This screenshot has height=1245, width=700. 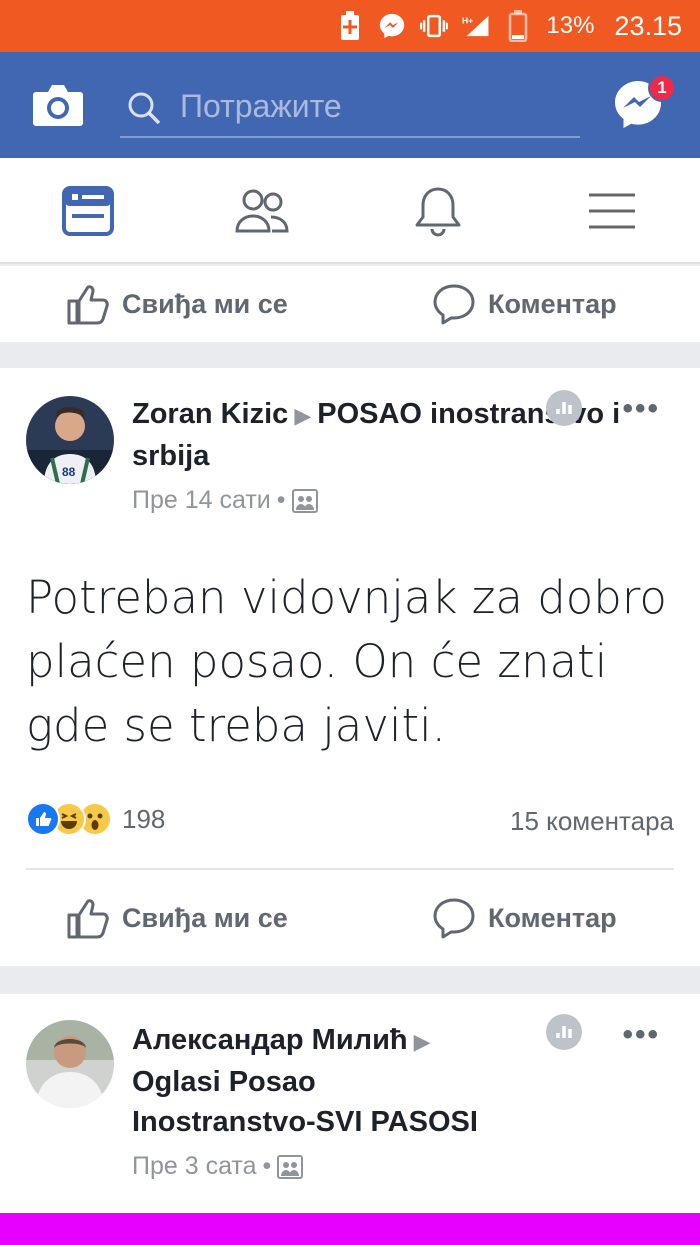 I want to click on bottom-color-bar, so click(x=350, y=1229).